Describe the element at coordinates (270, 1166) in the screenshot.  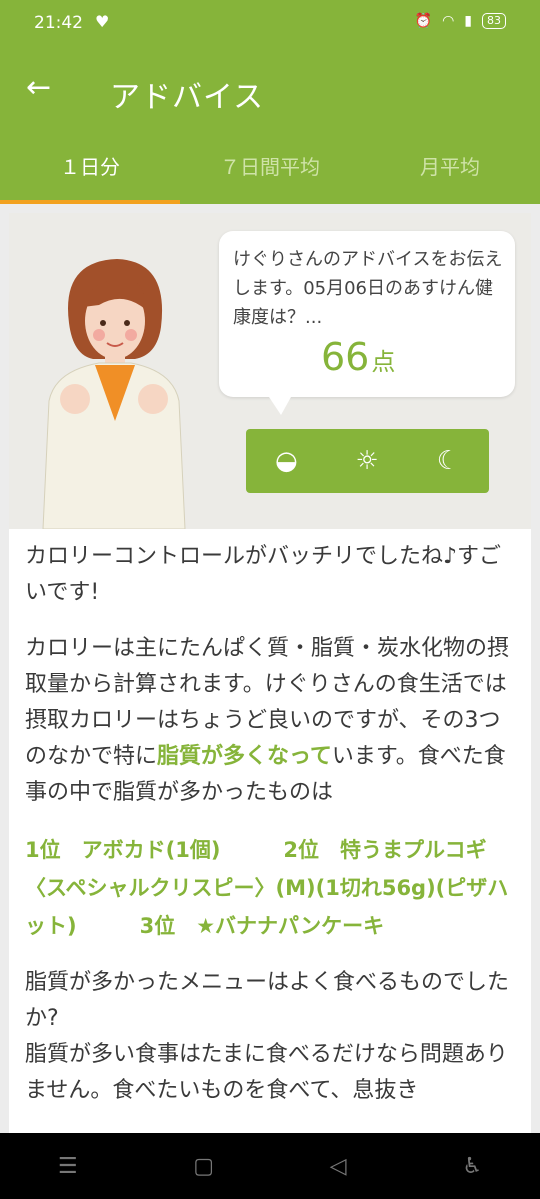
I see `system-navigation-bar: ☰ ▢ ◁ ♿` at that location.